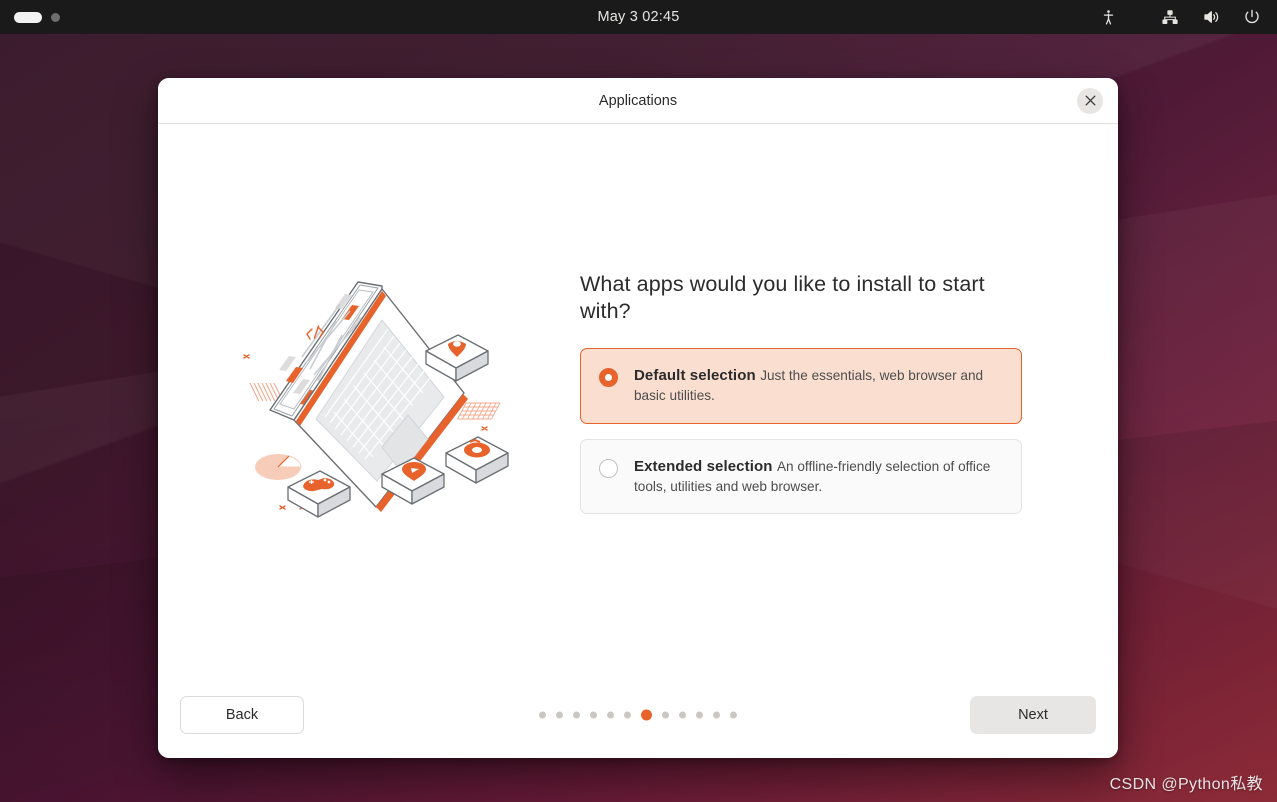 This screenshot has width=1277, height=802. Describe the element at coordinates (319, 494) in the screenshot. I see `app-tile-gamepad` at that location.